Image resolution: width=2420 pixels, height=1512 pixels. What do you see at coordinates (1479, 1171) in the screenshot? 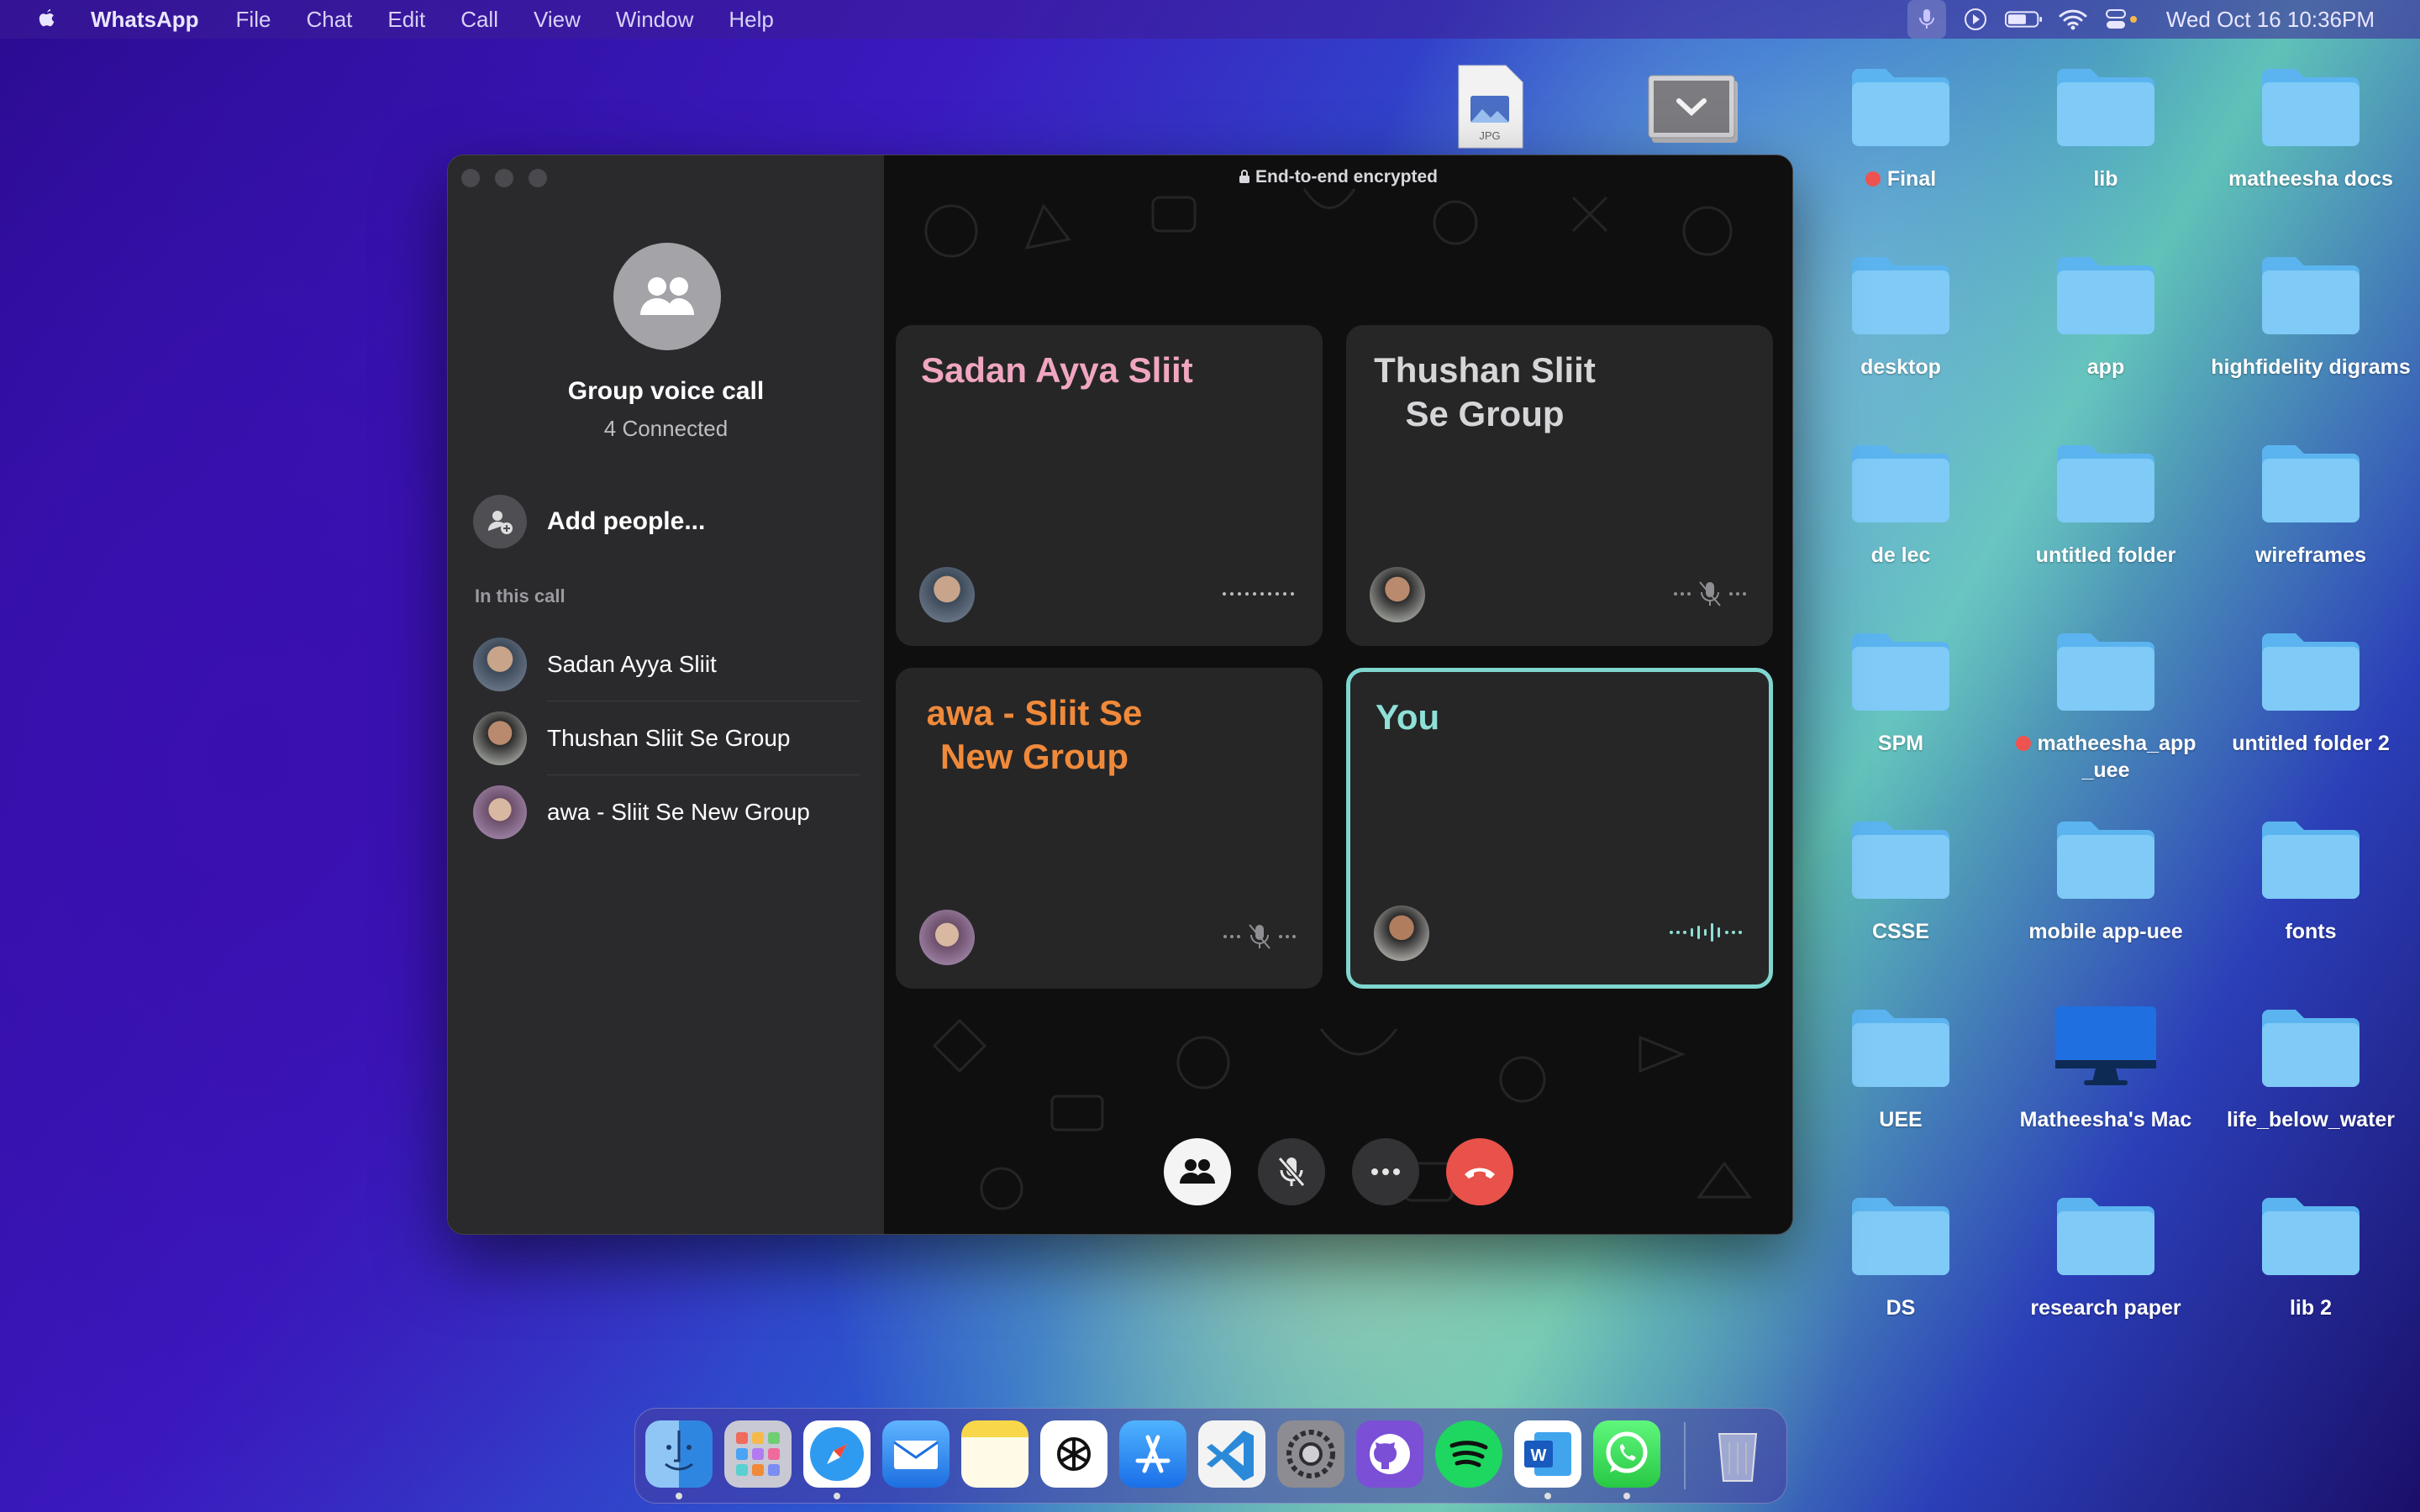
I see `end-call-button` at bounding box center [1479, 1171].